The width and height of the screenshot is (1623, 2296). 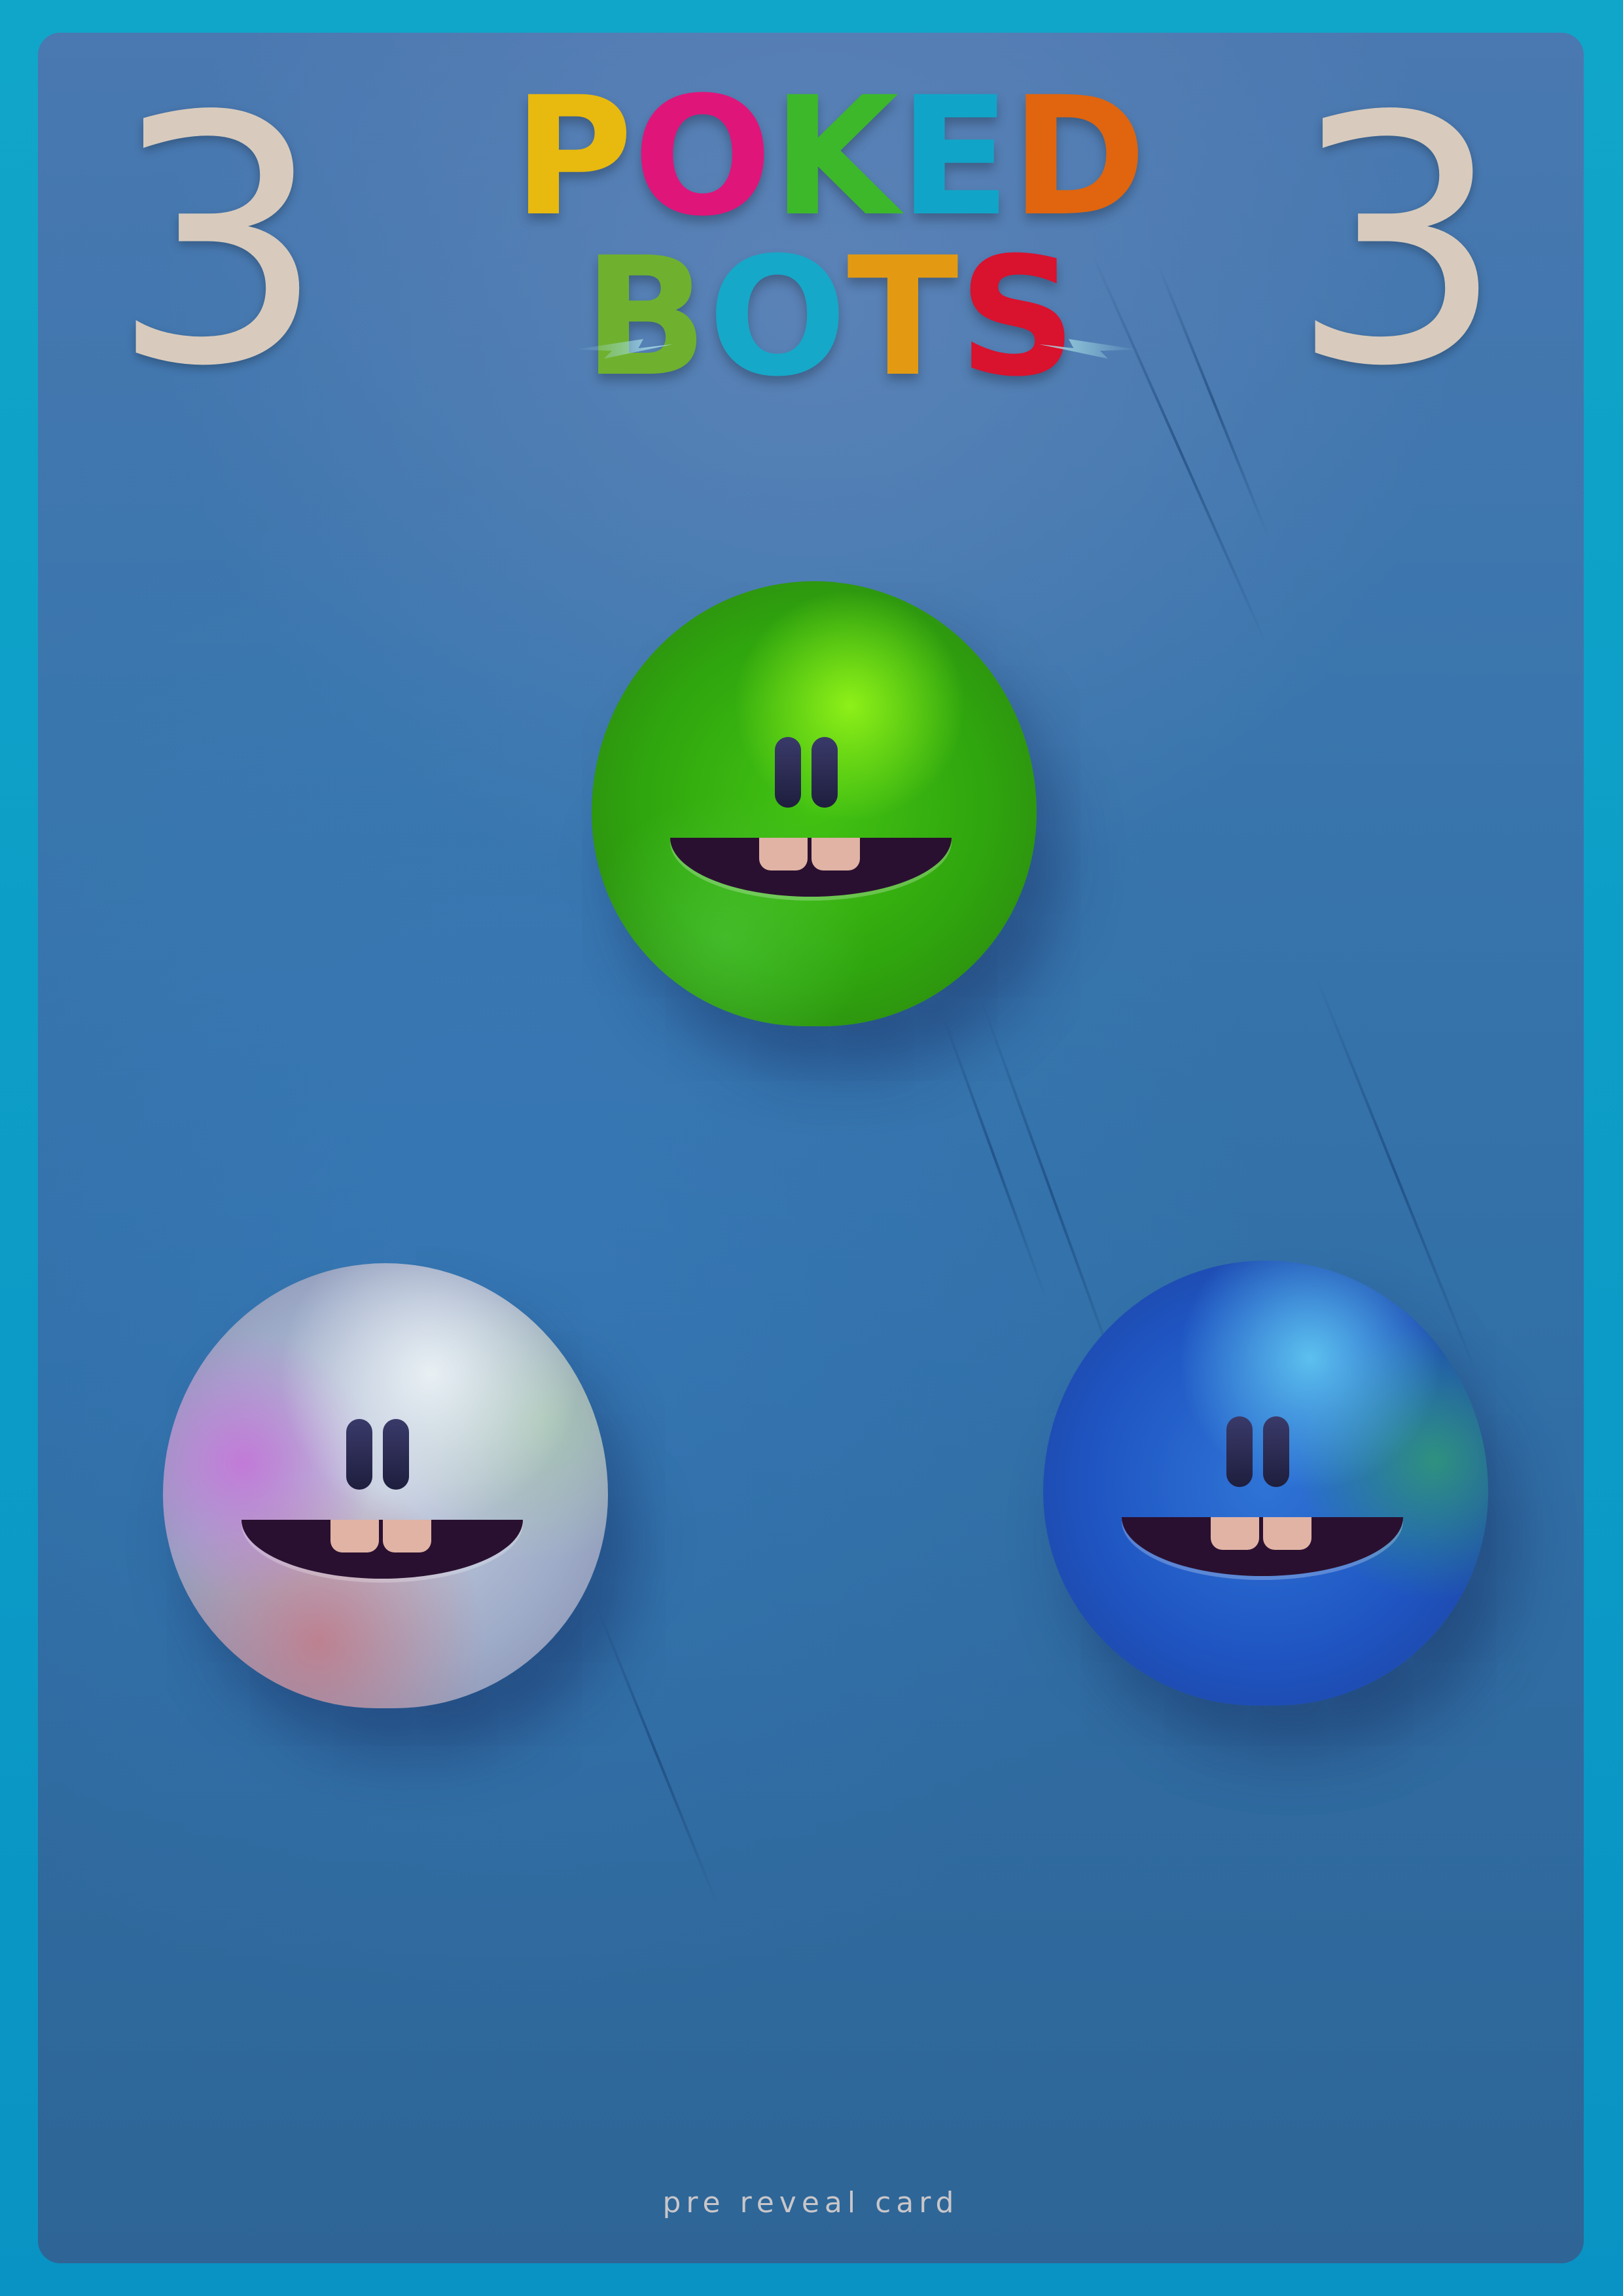 What do you see at coordinates (1078, 157) in the screenshot?
I see `logo-letter: D` at bounding box center [1078, 157].